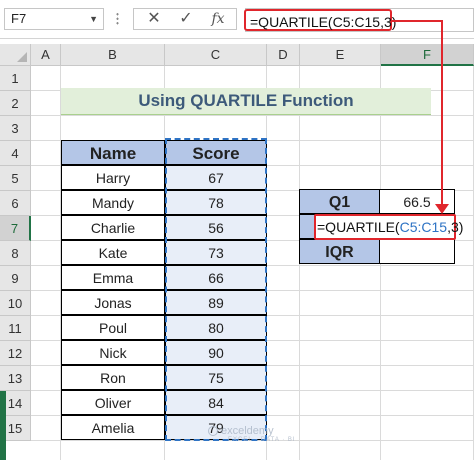 The width and height of the screenshot is (474, 460). What do you see at coordinates (113, 277) in the screenshot?
I see `name-cell: Emma` at bounding box center [113, 277].